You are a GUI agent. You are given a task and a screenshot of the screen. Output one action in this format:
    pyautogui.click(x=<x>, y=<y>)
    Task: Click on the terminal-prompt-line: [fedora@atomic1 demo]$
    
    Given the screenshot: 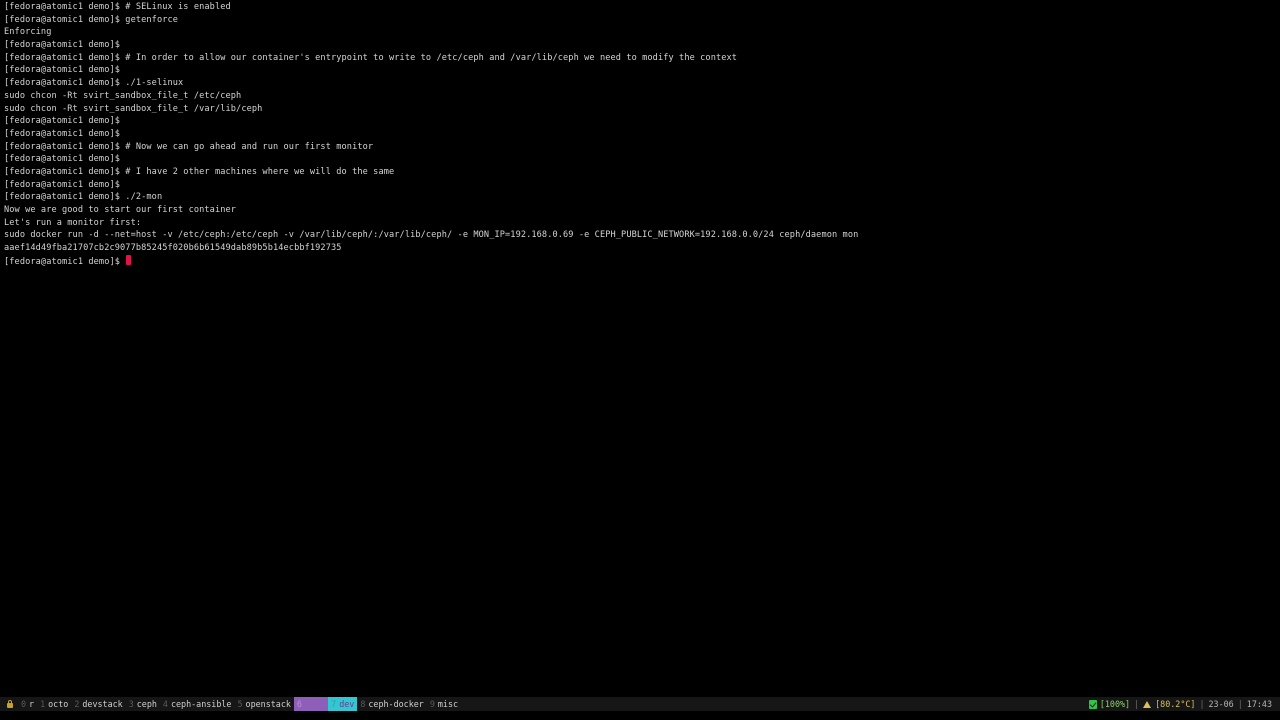 What is the action you would take?
    pyautogui.click(x=639, y=261)
    